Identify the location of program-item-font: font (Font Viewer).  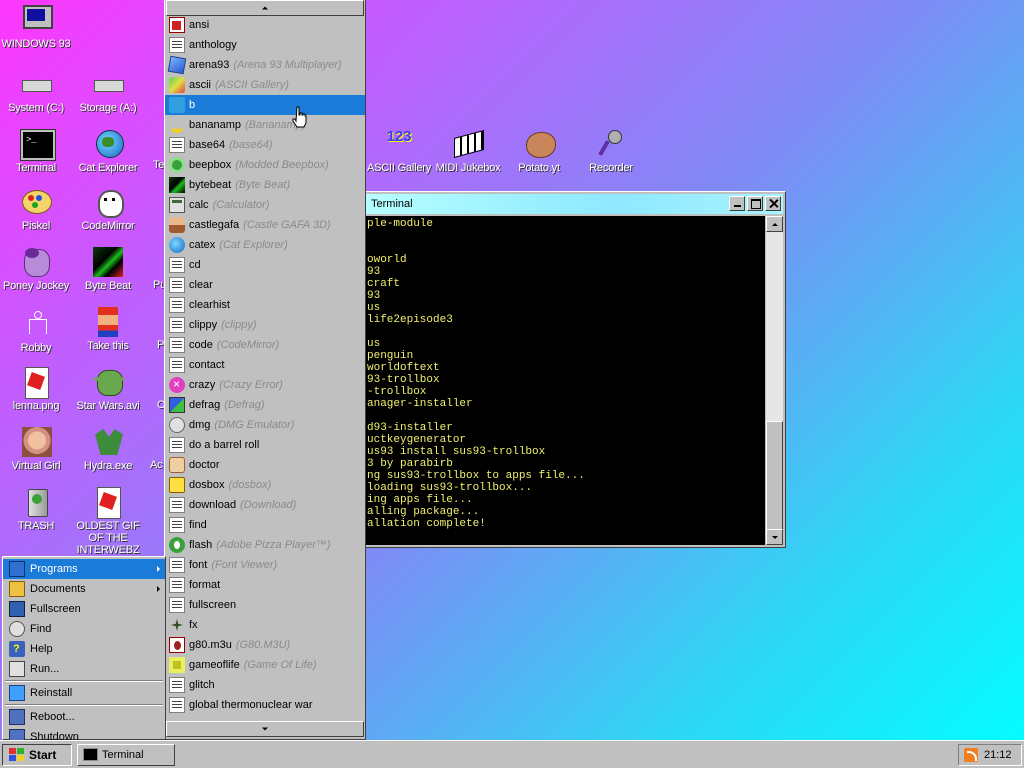
(265, 565).